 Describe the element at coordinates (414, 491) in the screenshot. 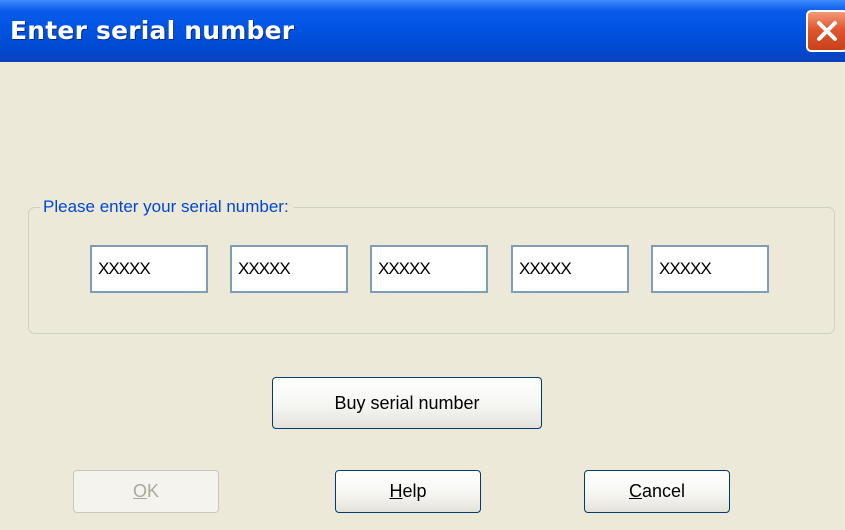

I see `help-label-rest: elp` at that location.